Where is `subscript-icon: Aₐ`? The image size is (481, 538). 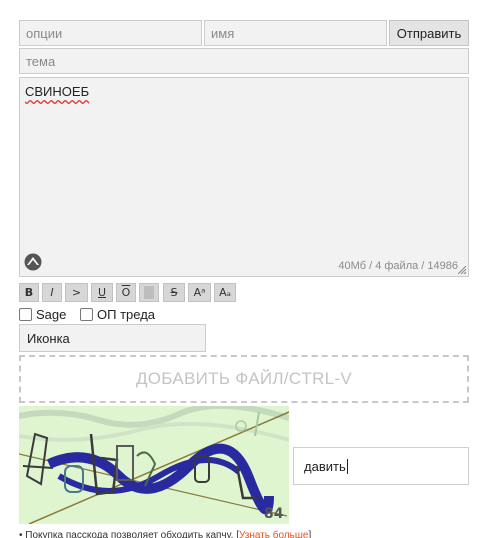 subscript-icon: Aₐ is located at coordinates (225, 292).